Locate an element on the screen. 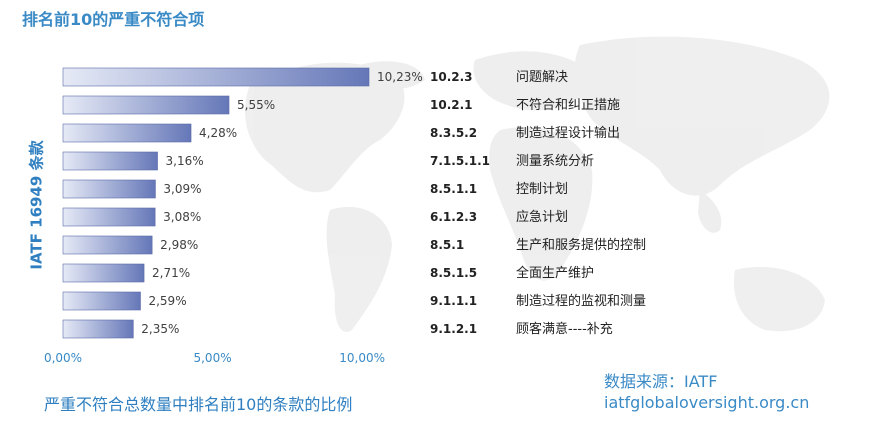  bar-value-label: 2,71% is located at coordinates (171, 273).